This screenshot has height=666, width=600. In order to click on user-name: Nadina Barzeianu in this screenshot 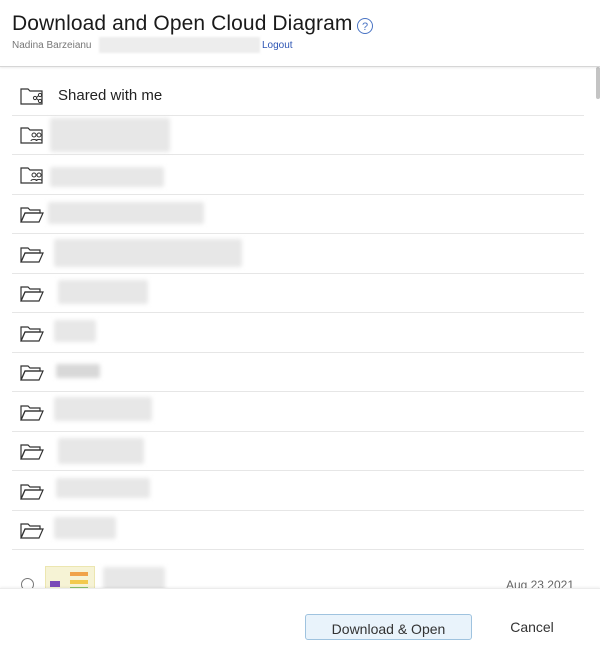, I will do `click(52, 45)`.